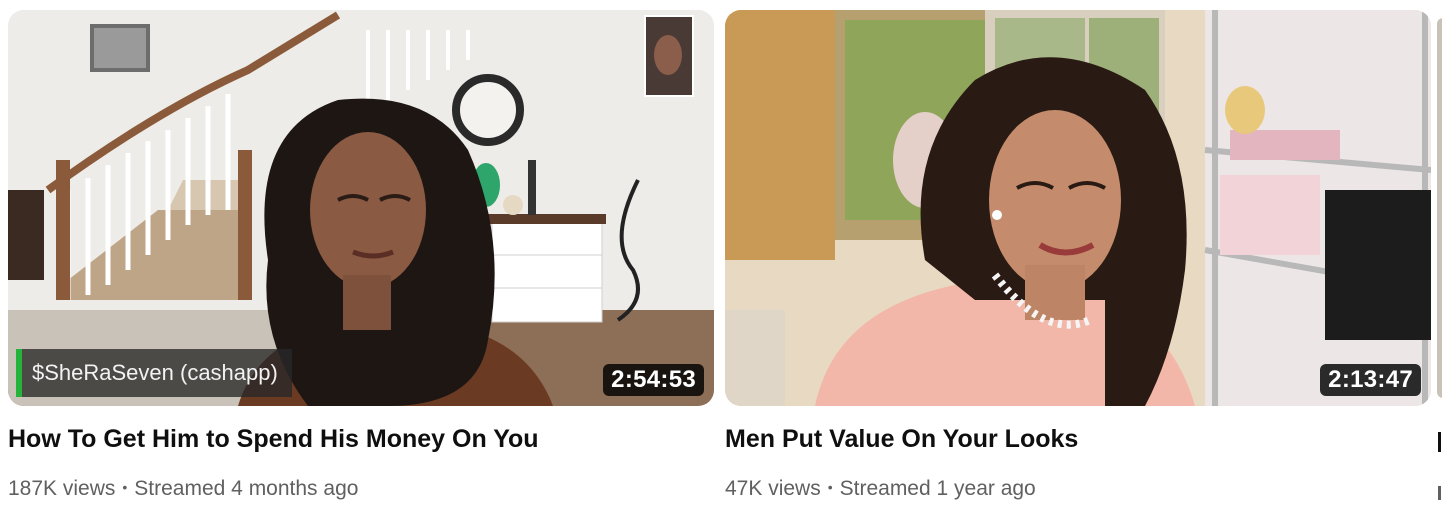 The height and width of the screenshot is (520, 1442). What do you see at coordinates (653, 380) in the screenshot?
I see `duration-badge: 2:54:53` at bounding box center [653, 380].